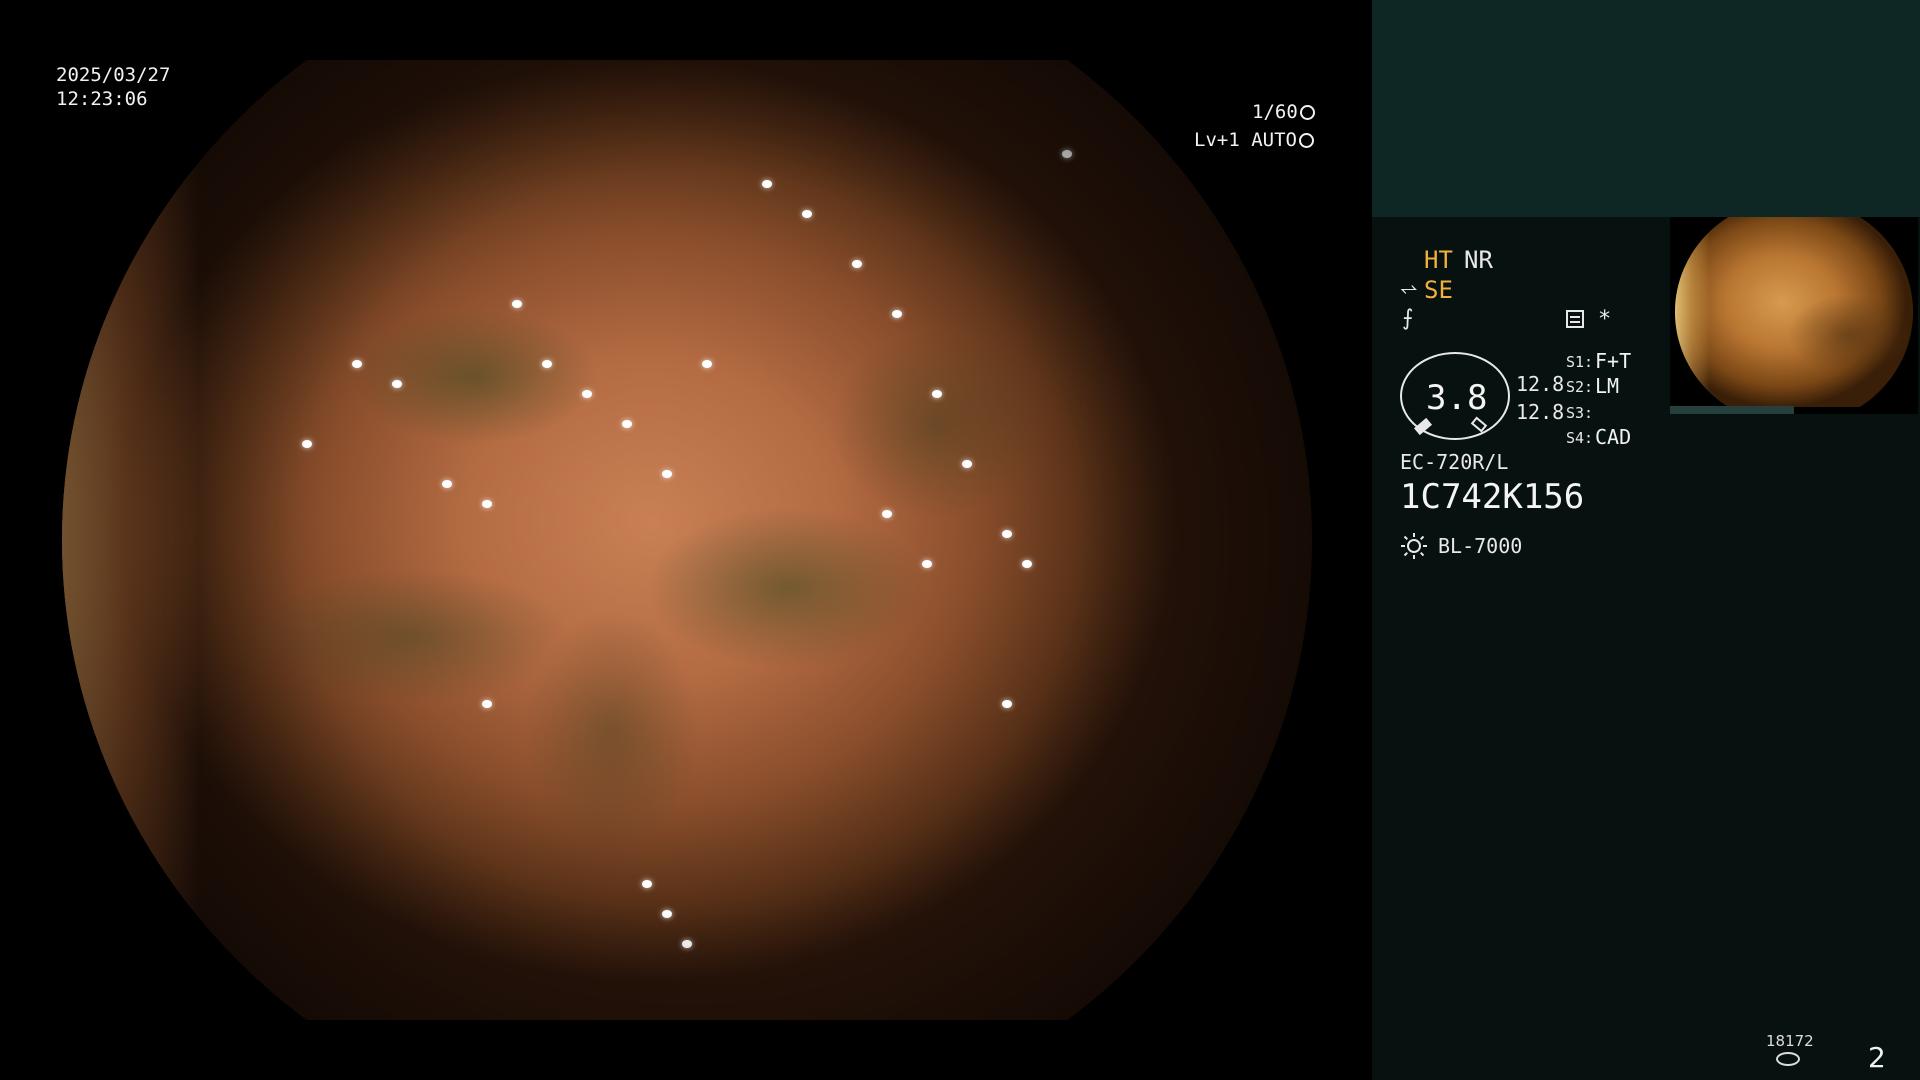 Image resolution: width=1920 pixels, height=1080 pixels. Describe the element at coordinates (1540, 412) in the screenshot. I see `readout-value-2: 12.8` at that location.